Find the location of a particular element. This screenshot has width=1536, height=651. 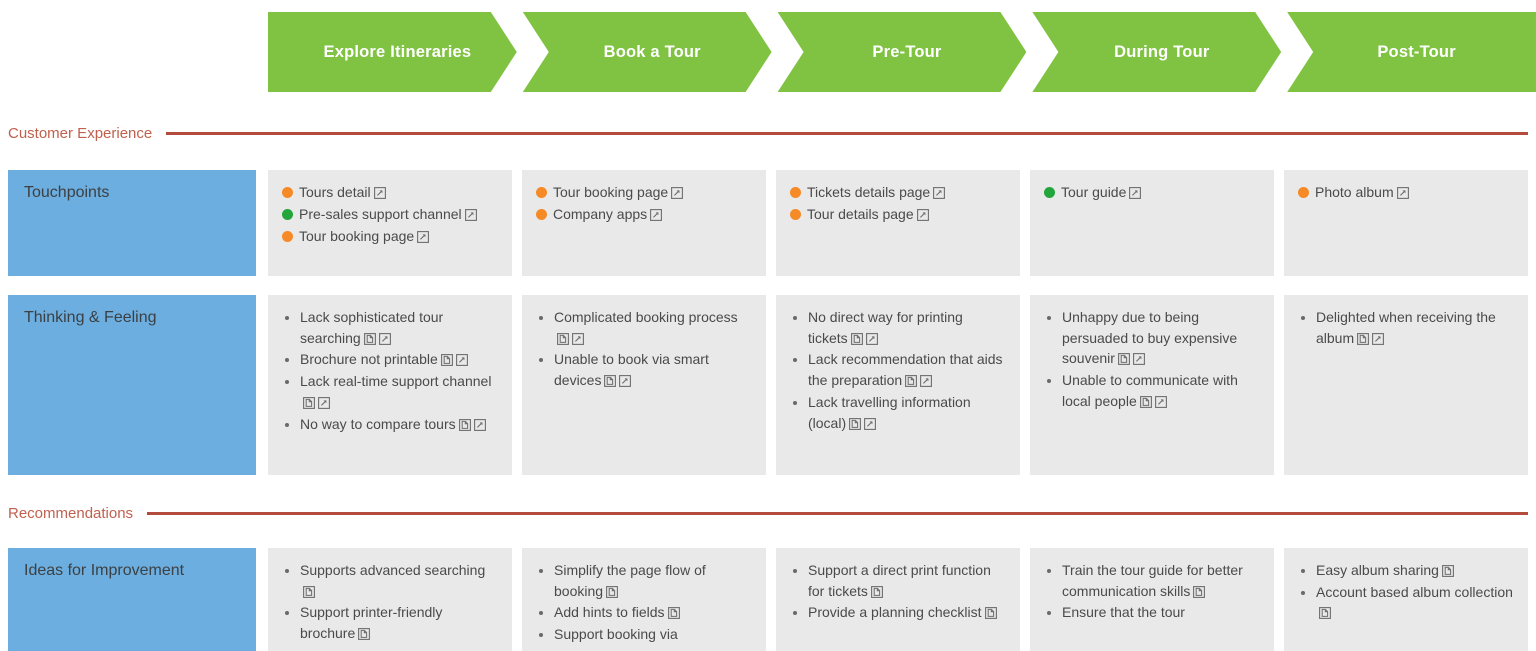

status-dot-orange-icon is located at coordinates (1303, 192).